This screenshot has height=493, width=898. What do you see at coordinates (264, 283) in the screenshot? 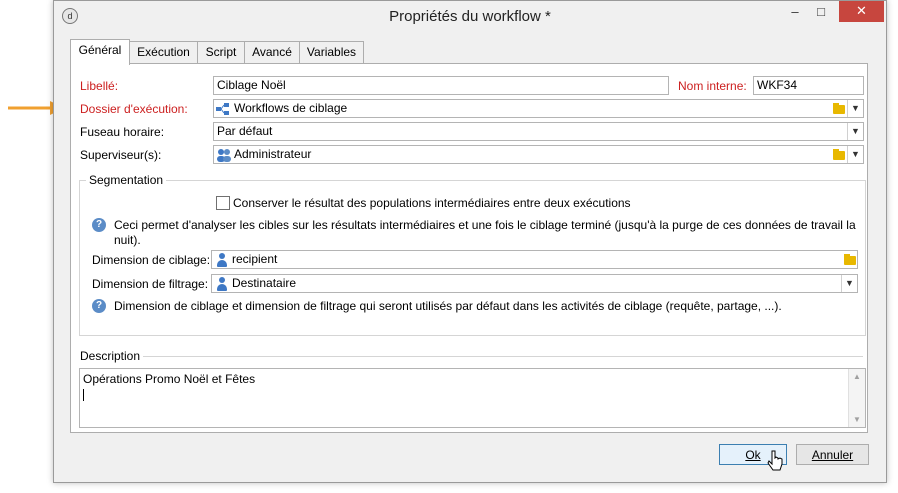
I see `dimension-filtrage-value: Destinataire` at bounding box center [264, 283].